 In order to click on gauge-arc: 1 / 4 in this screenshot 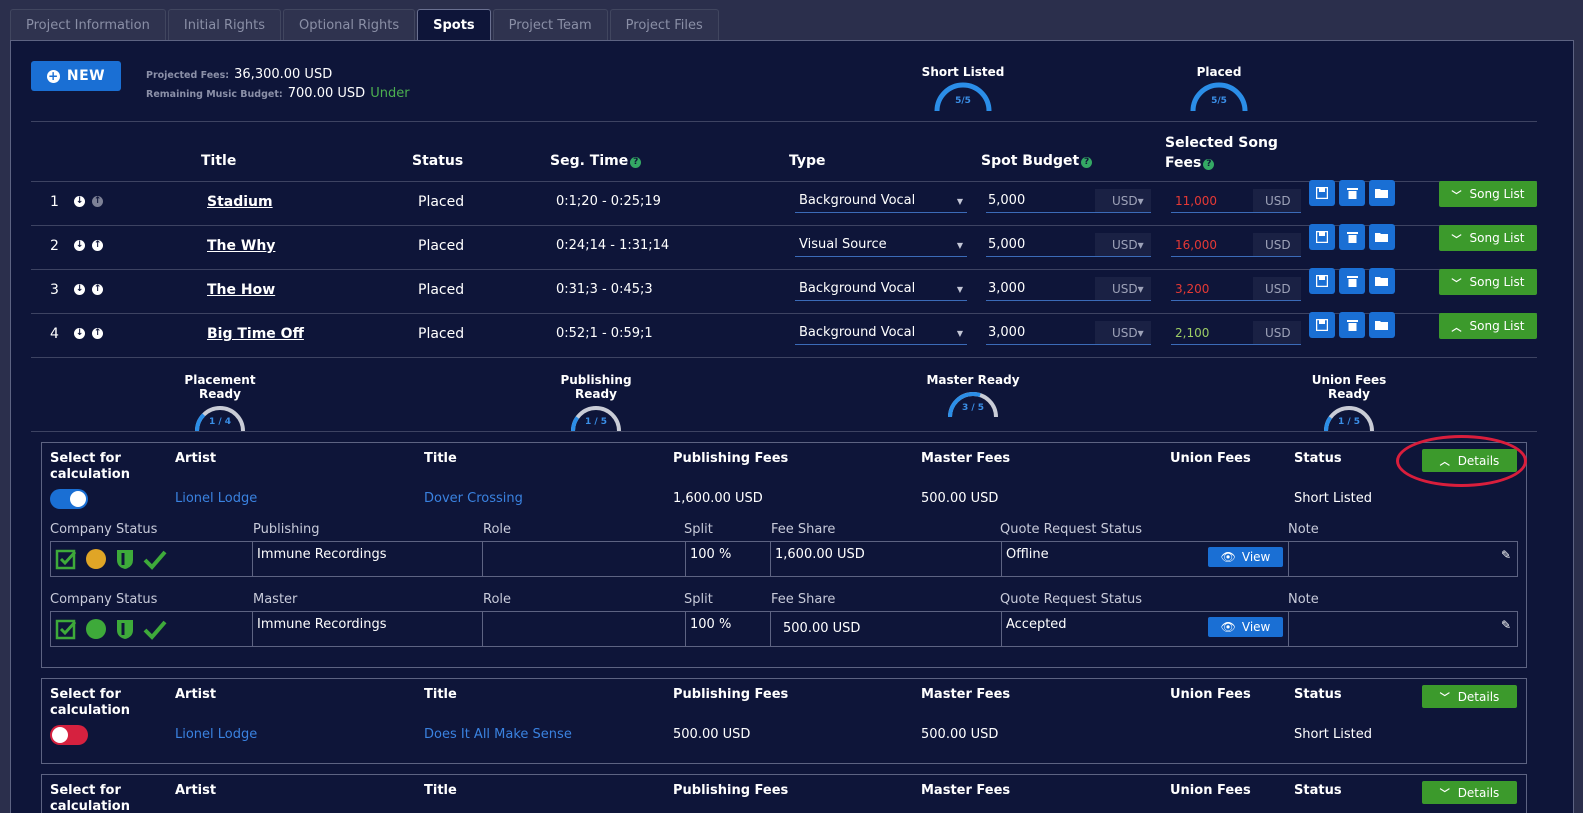, I will do `click(220, 417)`.